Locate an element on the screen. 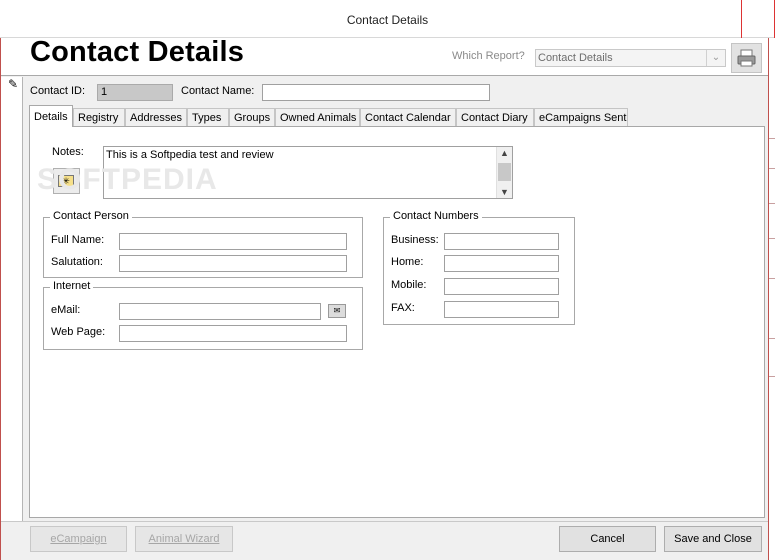 The image size is (775, 560). record-selector is located at coordinates (12, 299).